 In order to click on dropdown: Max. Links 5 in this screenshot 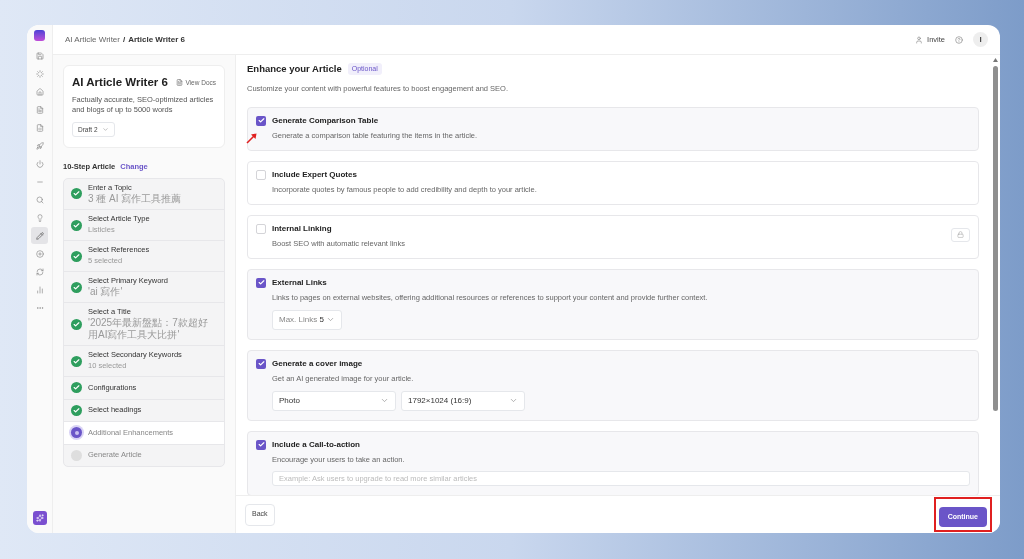, I will do `click(307, 319)`.